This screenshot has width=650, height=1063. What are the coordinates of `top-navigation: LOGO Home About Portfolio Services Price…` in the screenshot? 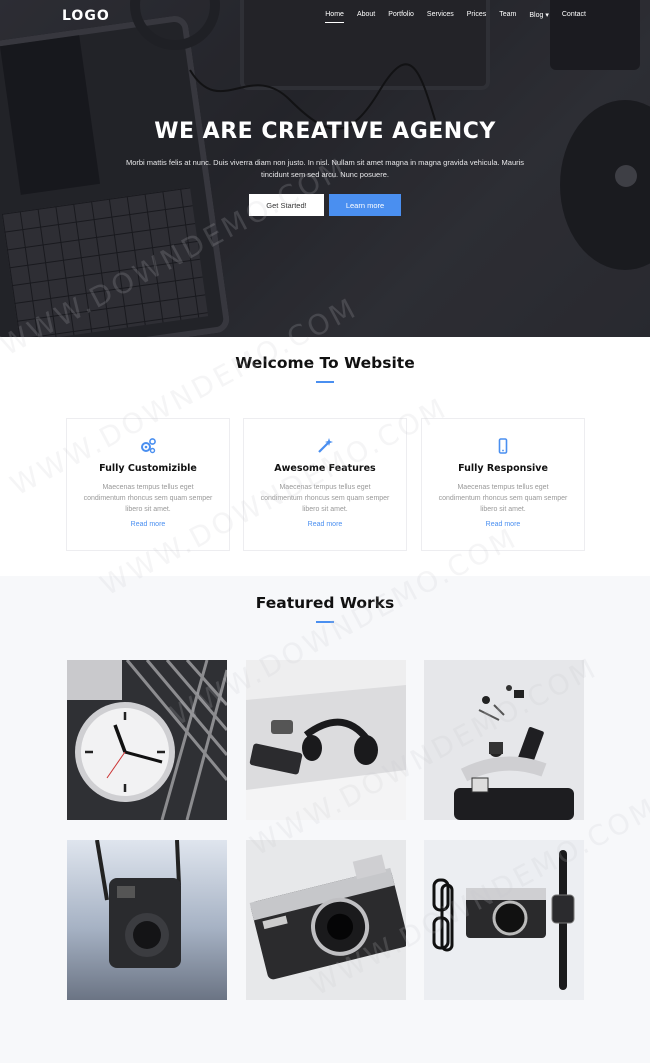 It's located at (325, 17).